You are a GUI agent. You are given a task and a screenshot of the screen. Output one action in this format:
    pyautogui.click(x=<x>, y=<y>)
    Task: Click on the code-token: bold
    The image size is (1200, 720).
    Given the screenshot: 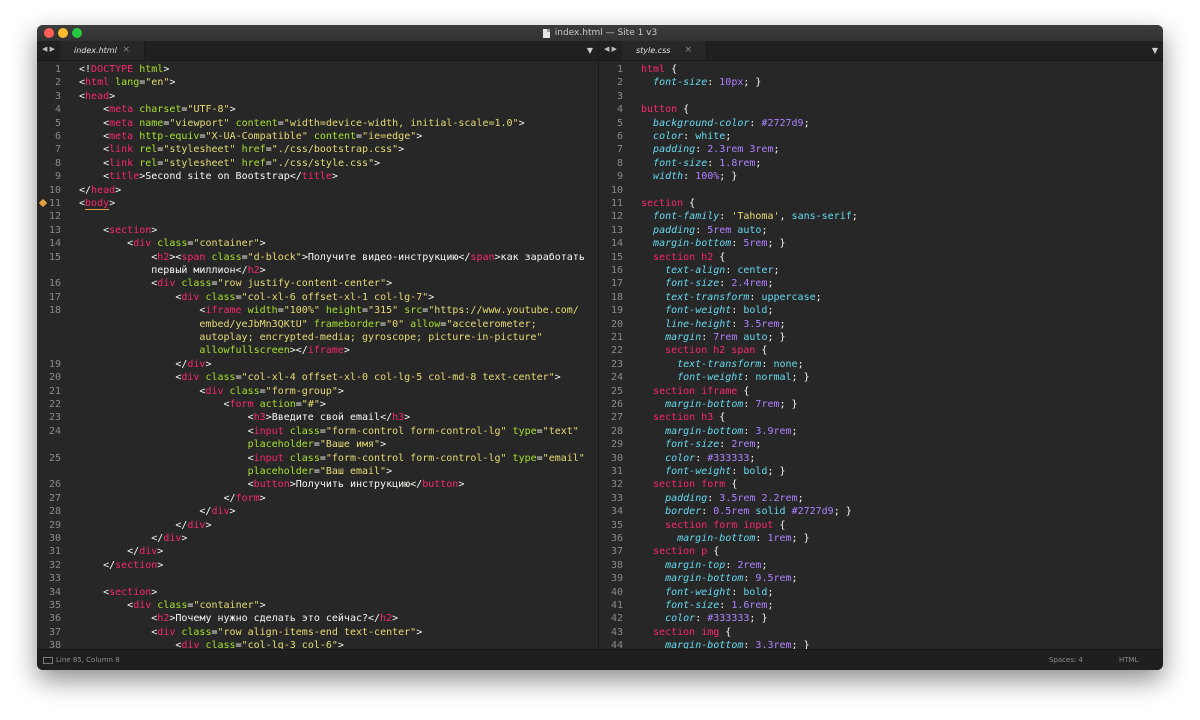 What is the action you would take?
    pyautogui.click(x=755, y=592)
    